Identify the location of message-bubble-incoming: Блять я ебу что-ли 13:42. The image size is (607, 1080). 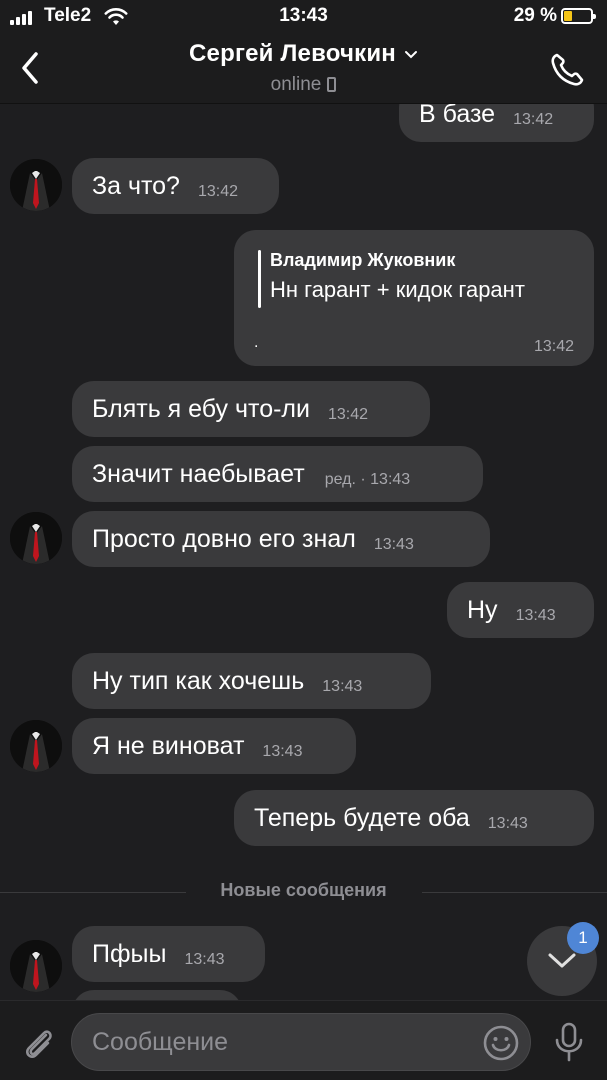
(251, 409).